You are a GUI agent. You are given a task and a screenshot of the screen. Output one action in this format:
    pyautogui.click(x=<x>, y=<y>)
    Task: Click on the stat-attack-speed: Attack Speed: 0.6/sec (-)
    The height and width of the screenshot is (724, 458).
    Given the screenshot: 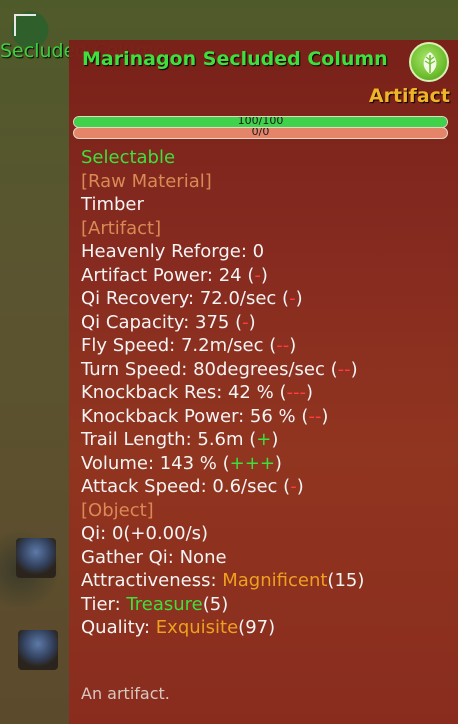 What is the action you would take?
    pyautogui.click(x=192, y=486)
    